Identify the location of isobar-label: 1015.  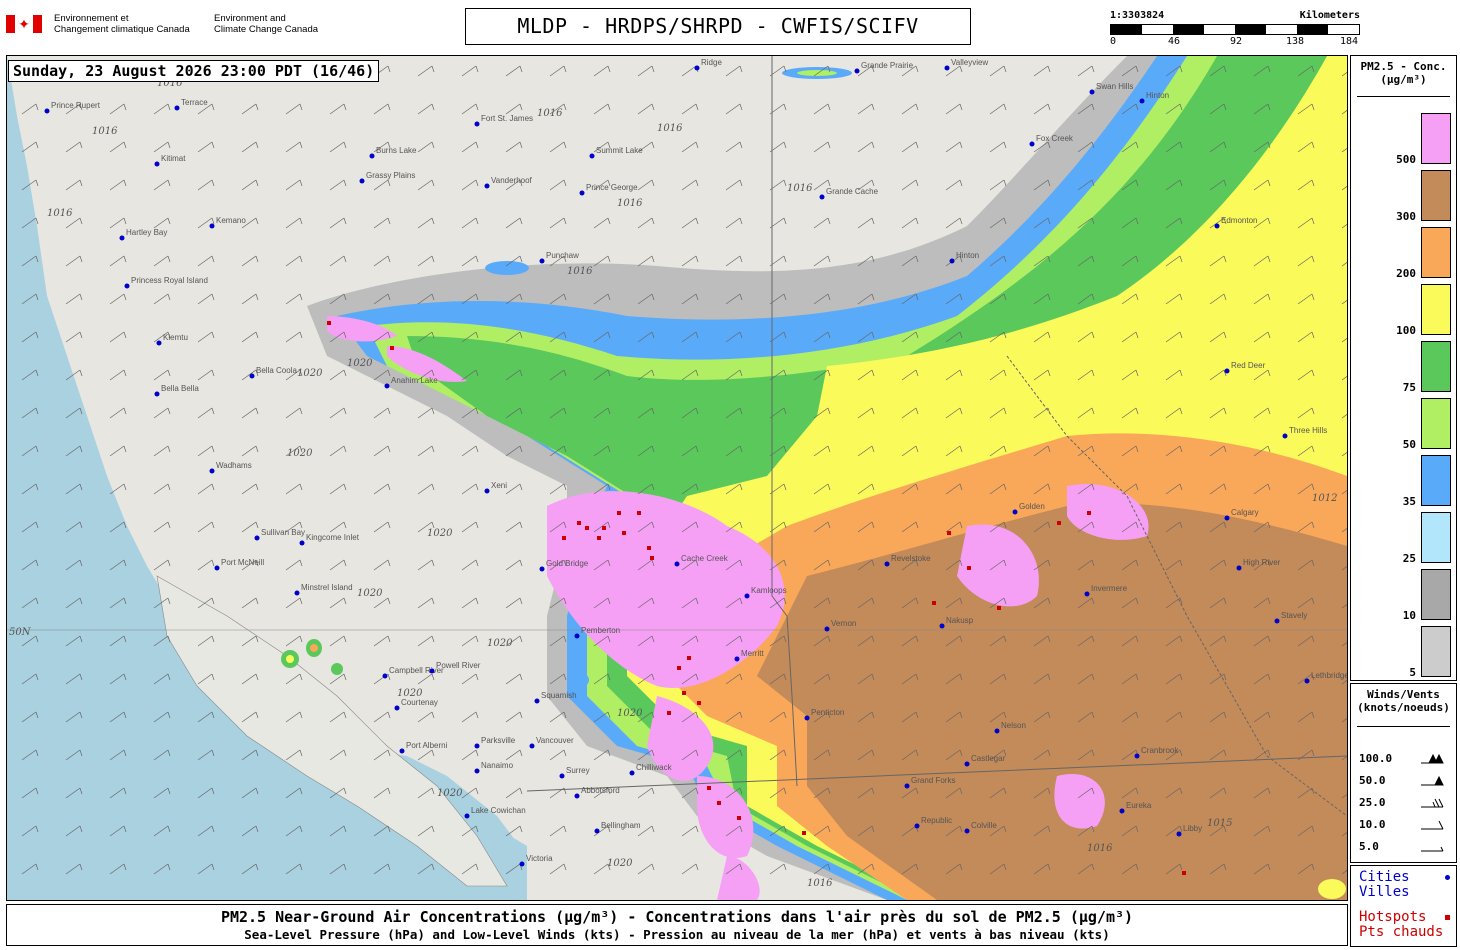
(1219, 823).